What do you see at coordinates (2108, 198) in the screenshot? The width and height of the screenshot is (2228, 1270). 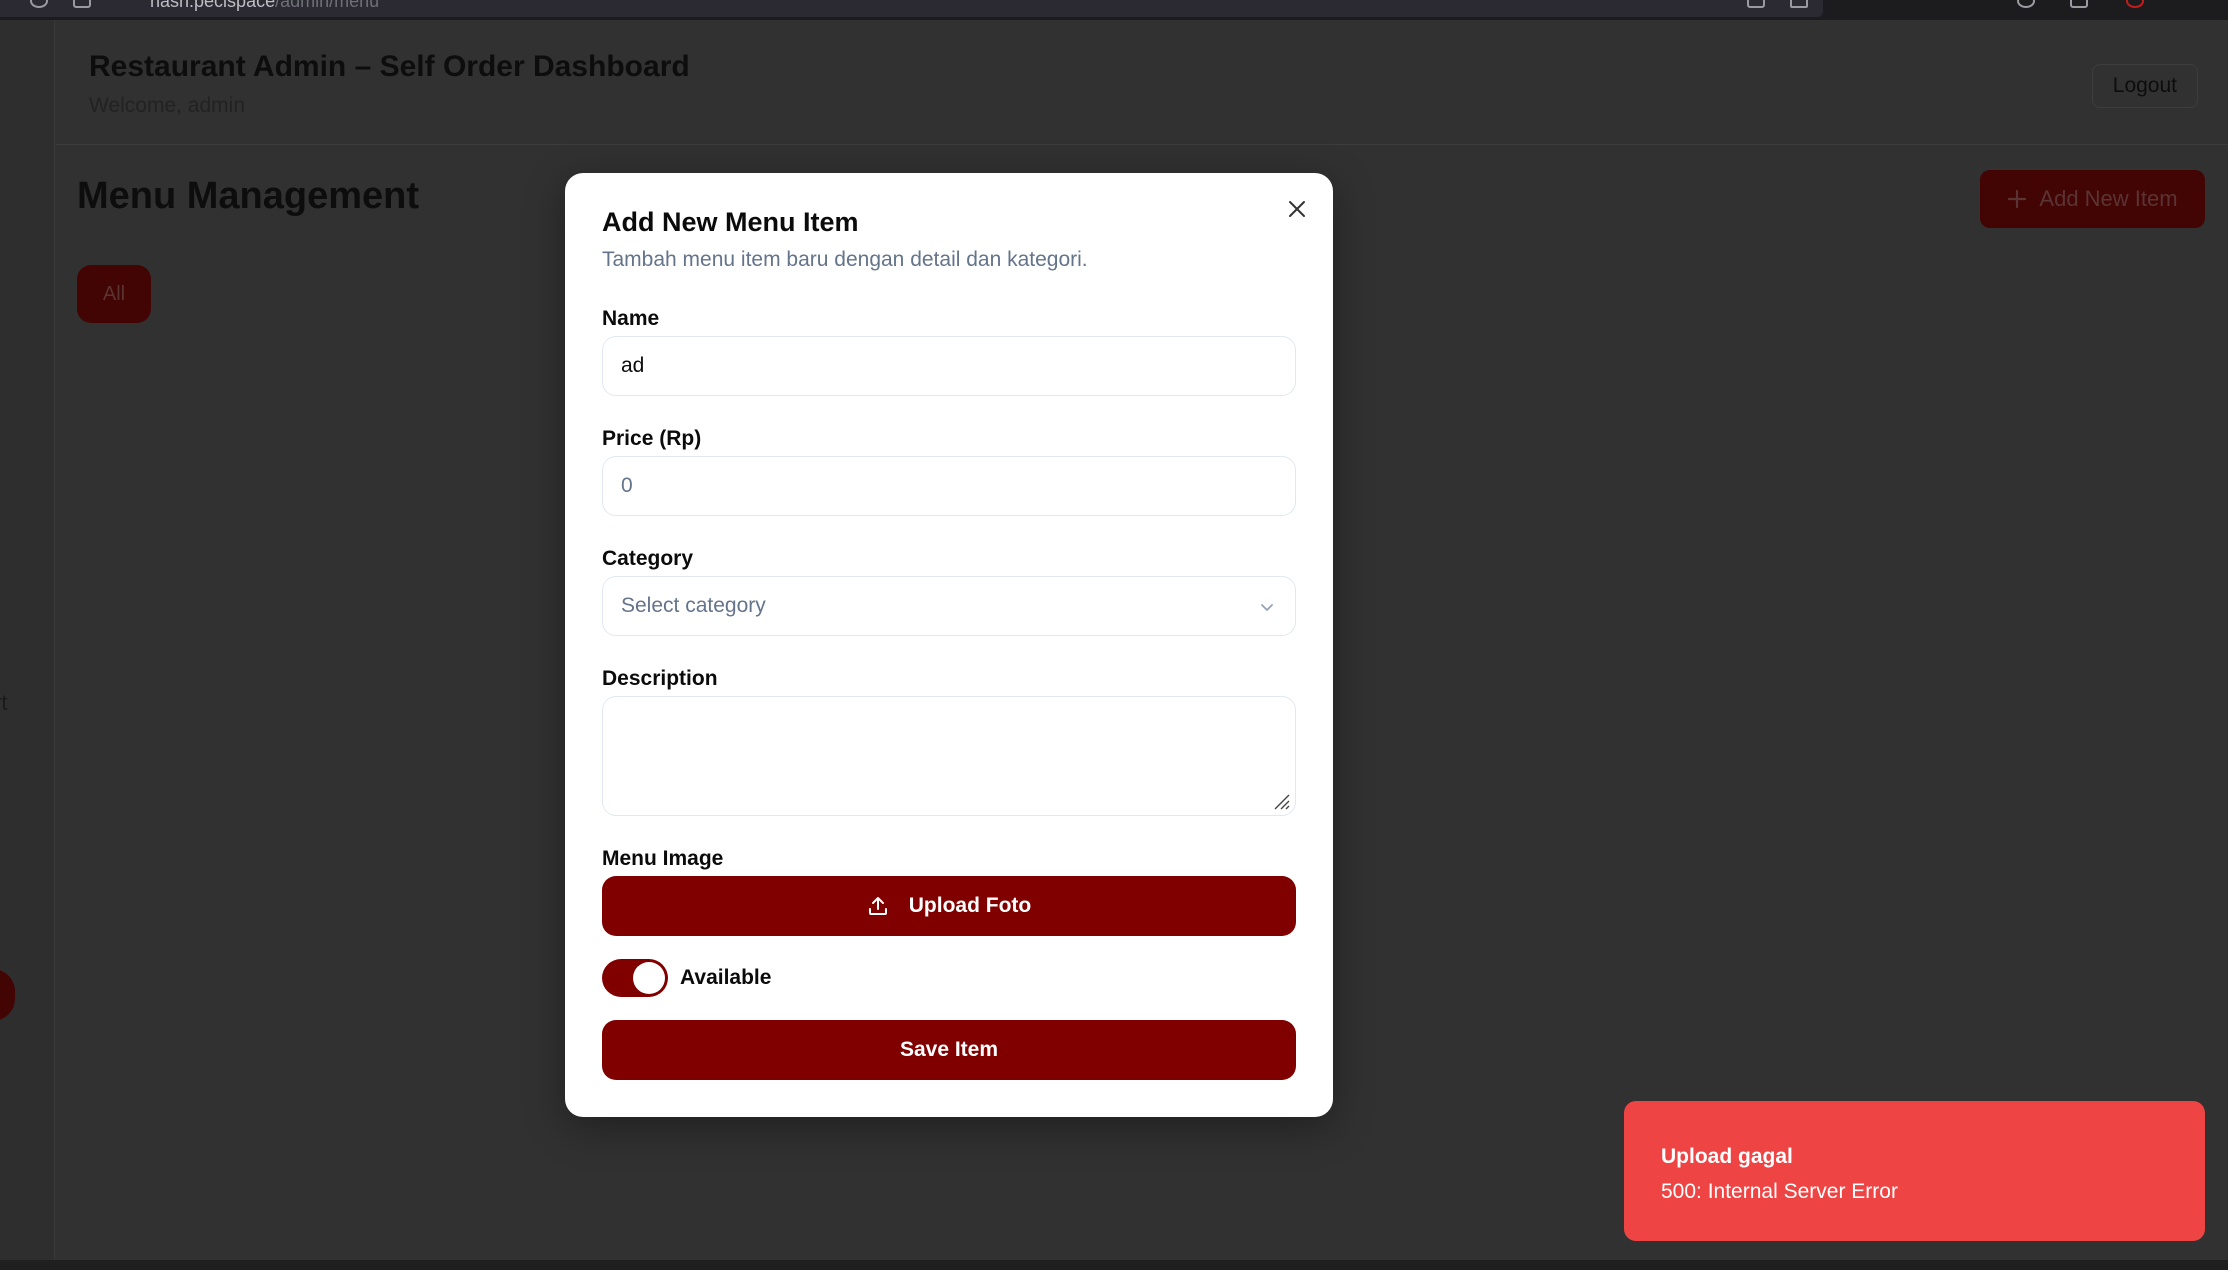 I see `add-new-item-label: Add New Item` at bounding box center [2108, 198].